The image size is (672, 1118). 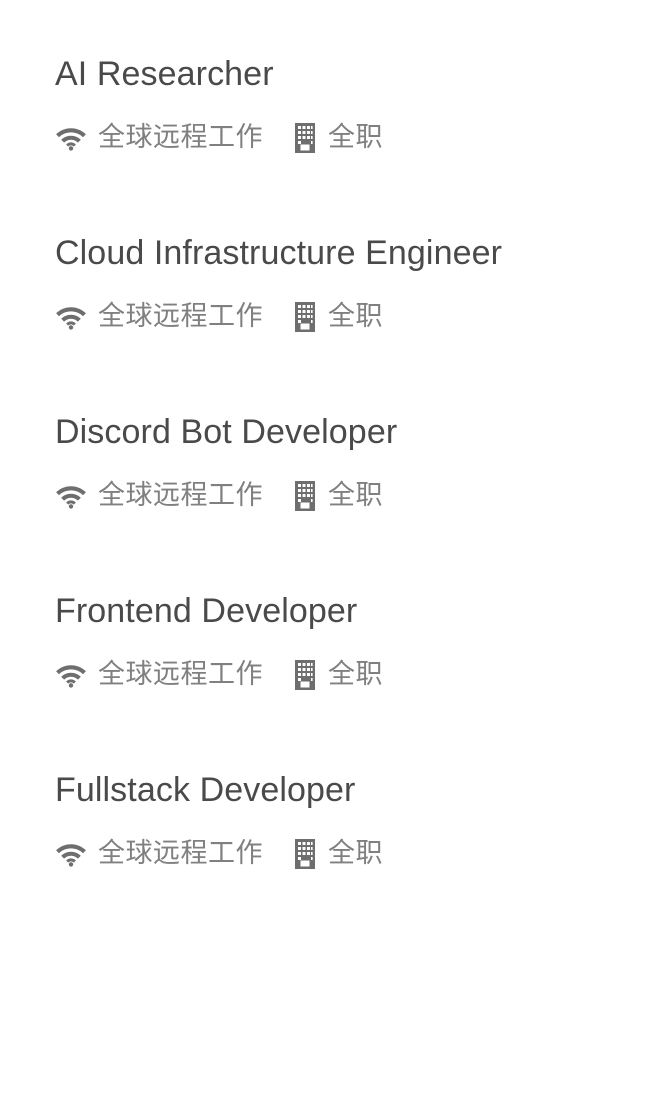 I want to click on job-card: AI Researcher 全球远程工作 全职, so click(x=353, y=104).